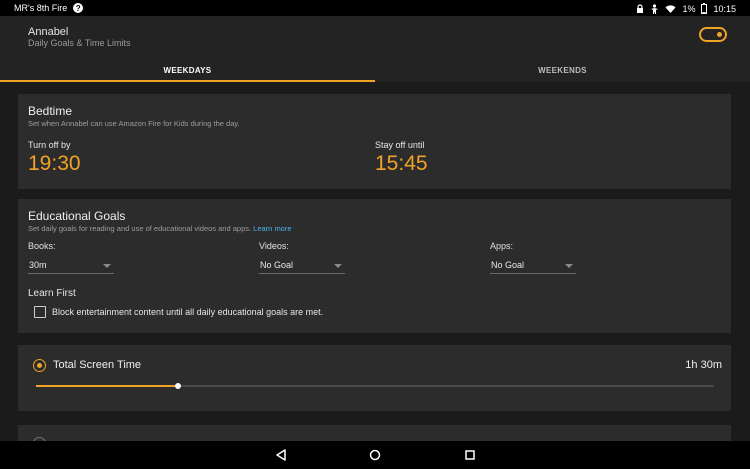  What do you see at coordinates (77, 216) in the screenshot?
I see `edu-title: Educational Goals` at bounding box center [77, 216].